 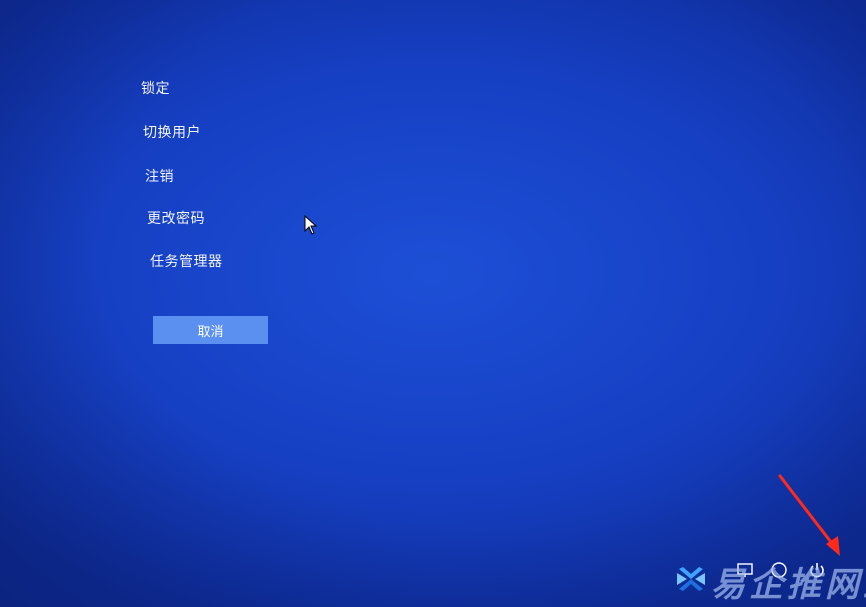 What do you see at coordinates (186, 261) in the screenshot?
I see `menu-item-task-manager: 任务管理器` at bounding box center [186, 261].